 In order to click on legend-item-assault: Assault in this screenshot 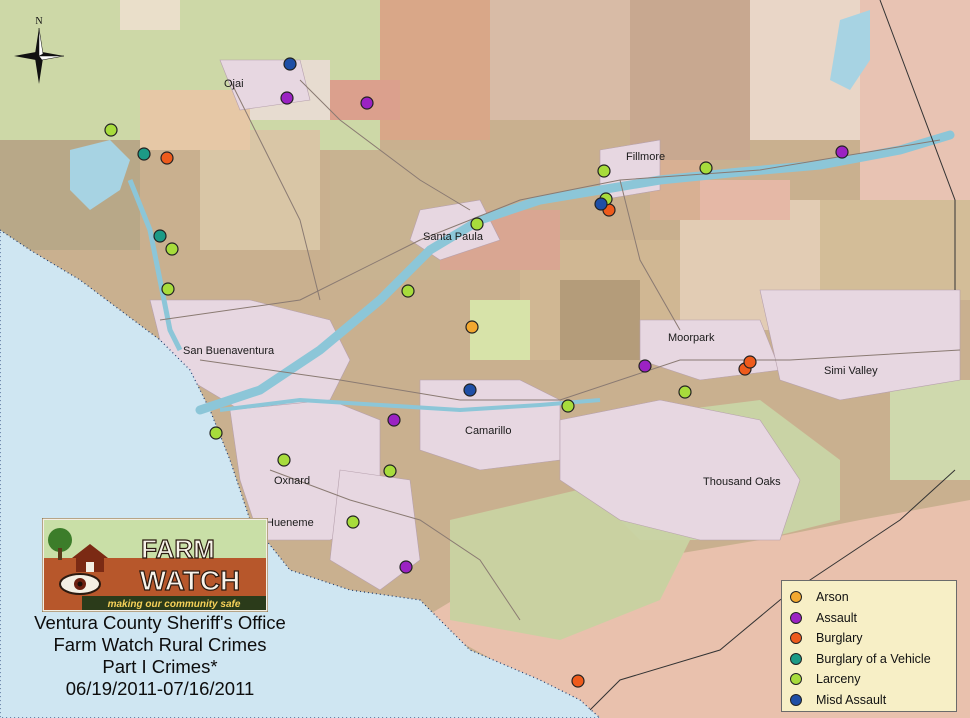, I will do `click(873, 618)`.